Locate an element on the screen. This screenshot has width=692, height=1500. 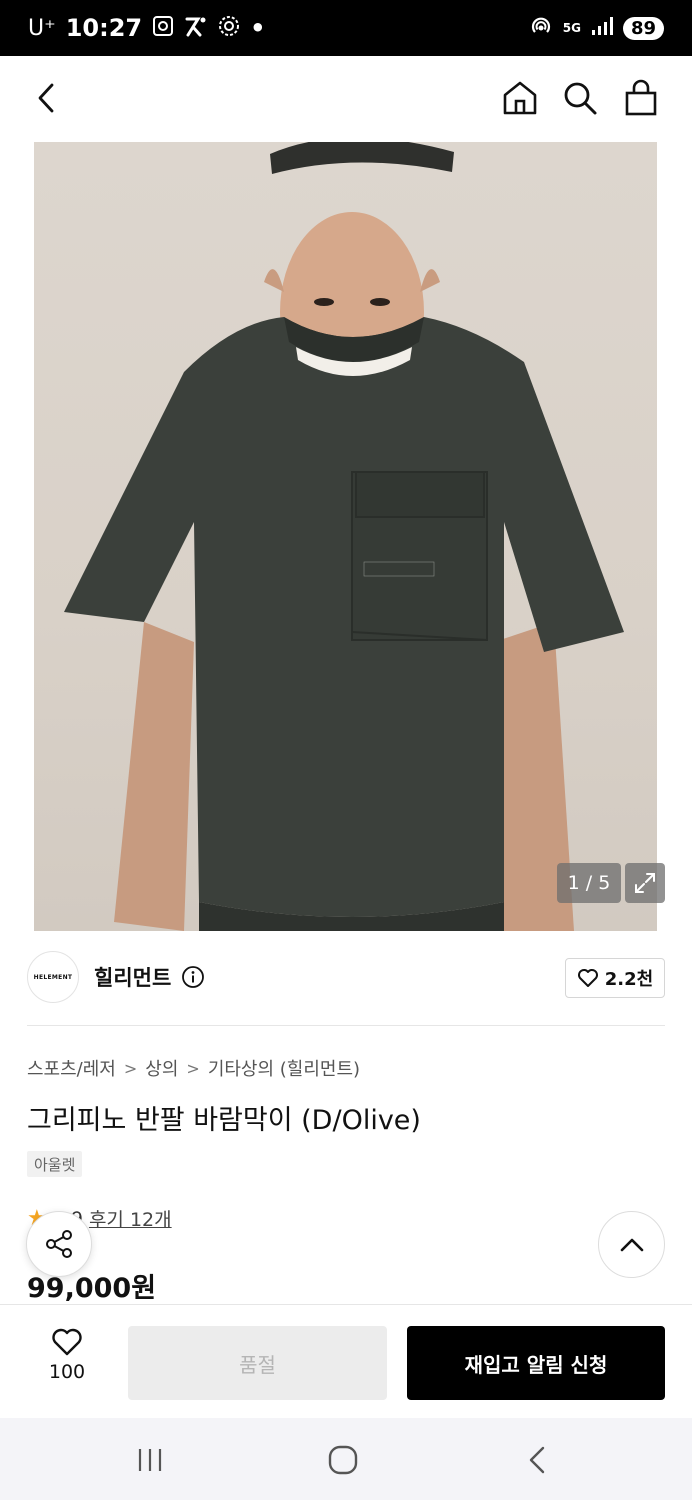
network-type: 5G is located at coordinates (571, 28).